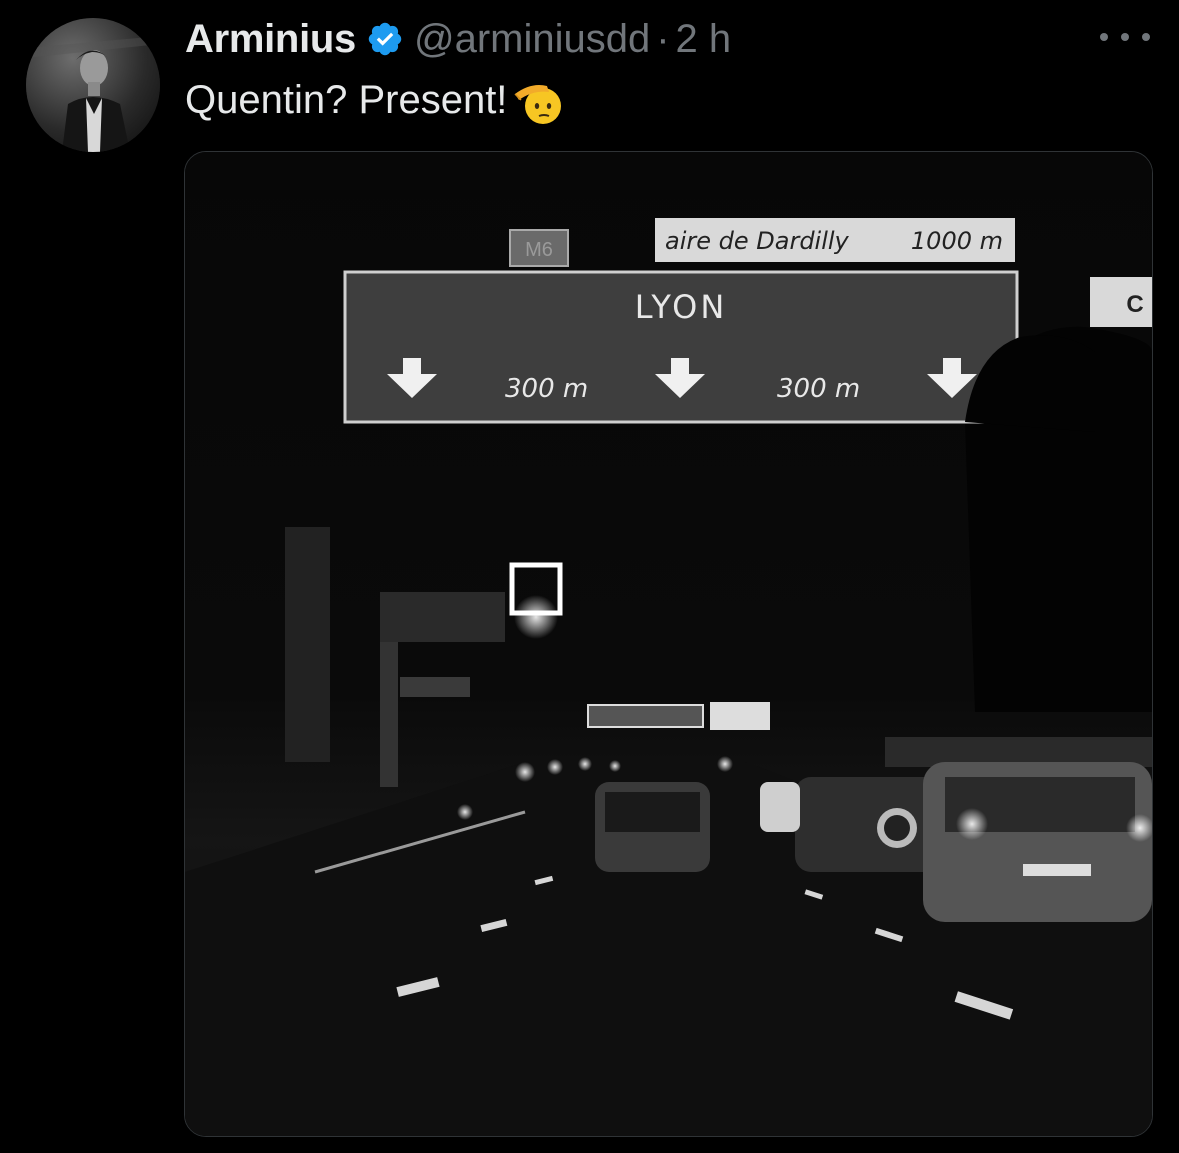 This screenshot has height=1153, width=1179. What do you see at coordinates (385, 39) in the screenshot?
I see `verified-badge-icon` at bounding box center [385, 39].